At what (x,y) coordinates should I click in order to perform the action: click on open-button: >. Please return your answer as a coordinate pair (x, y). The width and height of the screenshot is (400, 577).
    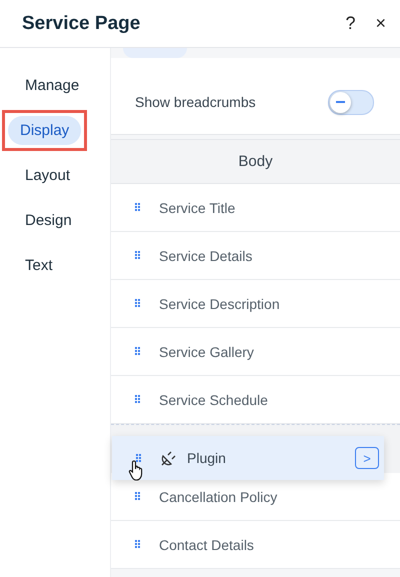
    Looking at the image, I should click on (367, 458).